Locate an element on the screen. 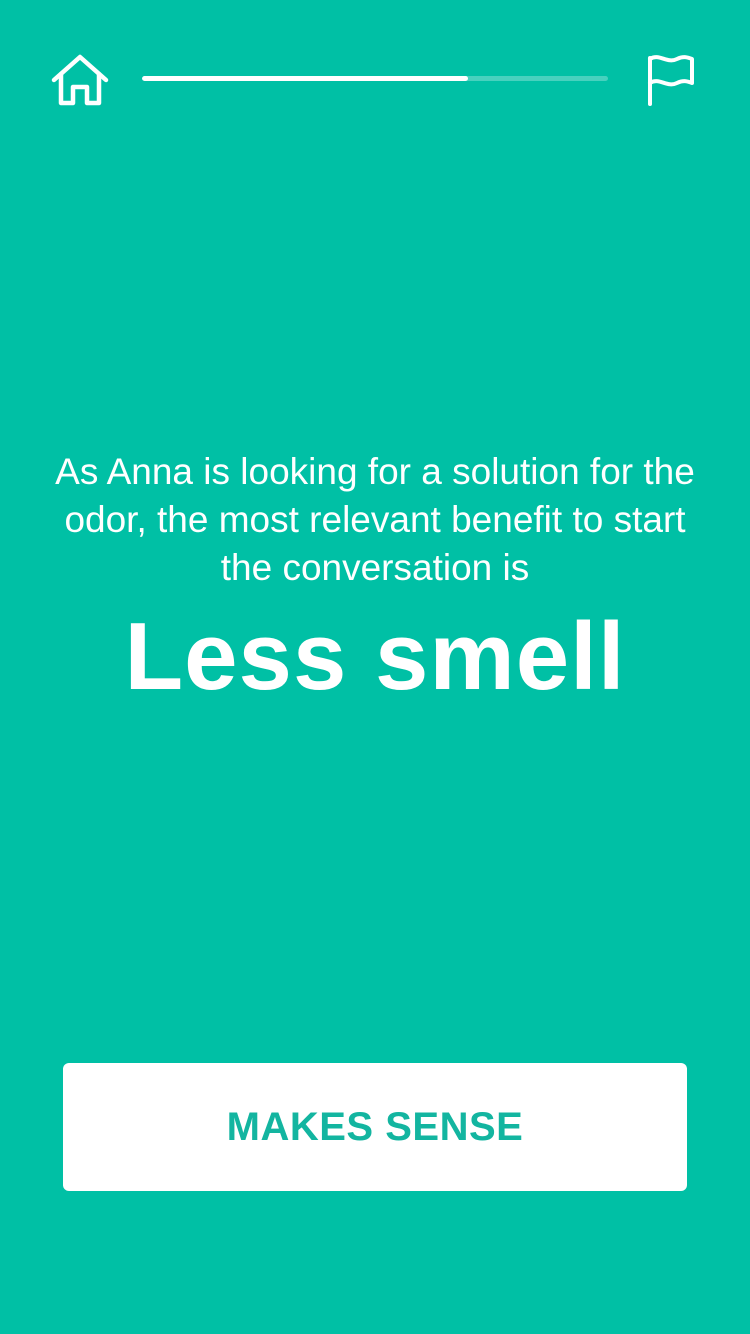 This screenshot has width=750, height=1334. headline: Less smell is located at coordinates (375, 656).